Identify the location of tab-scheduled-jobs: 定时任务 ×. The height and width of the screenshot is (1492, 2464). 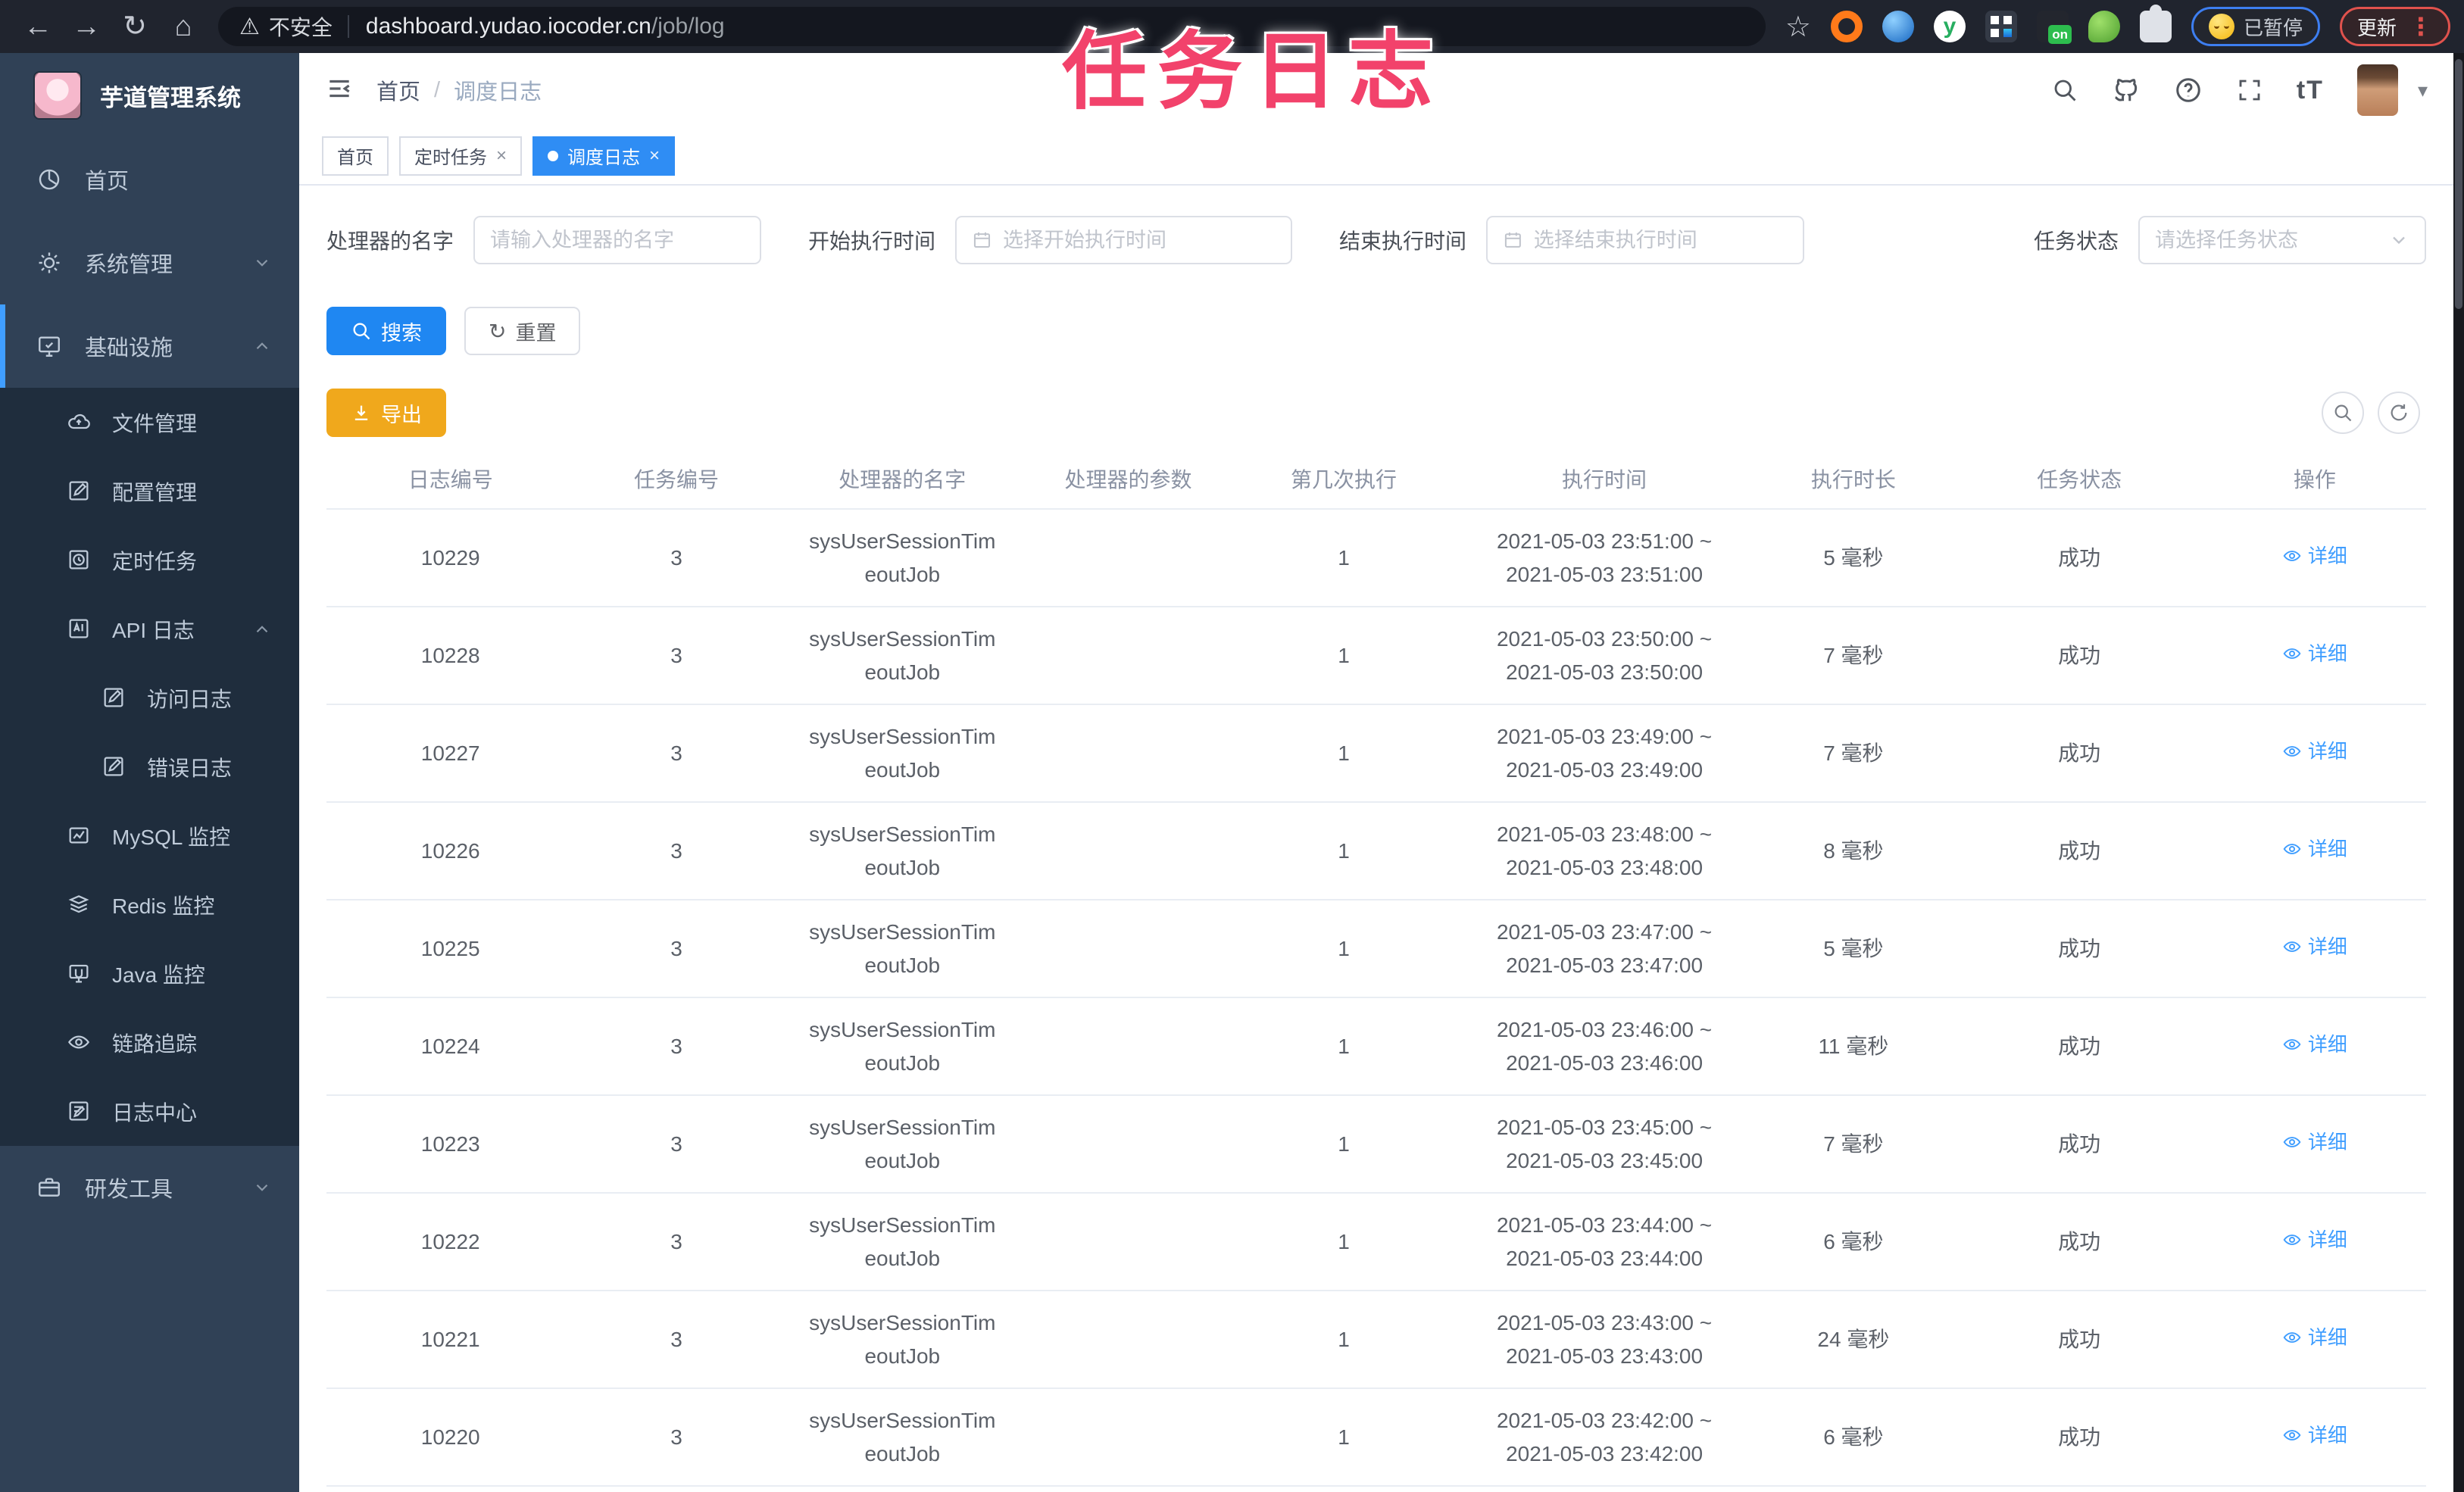
(461, 156).